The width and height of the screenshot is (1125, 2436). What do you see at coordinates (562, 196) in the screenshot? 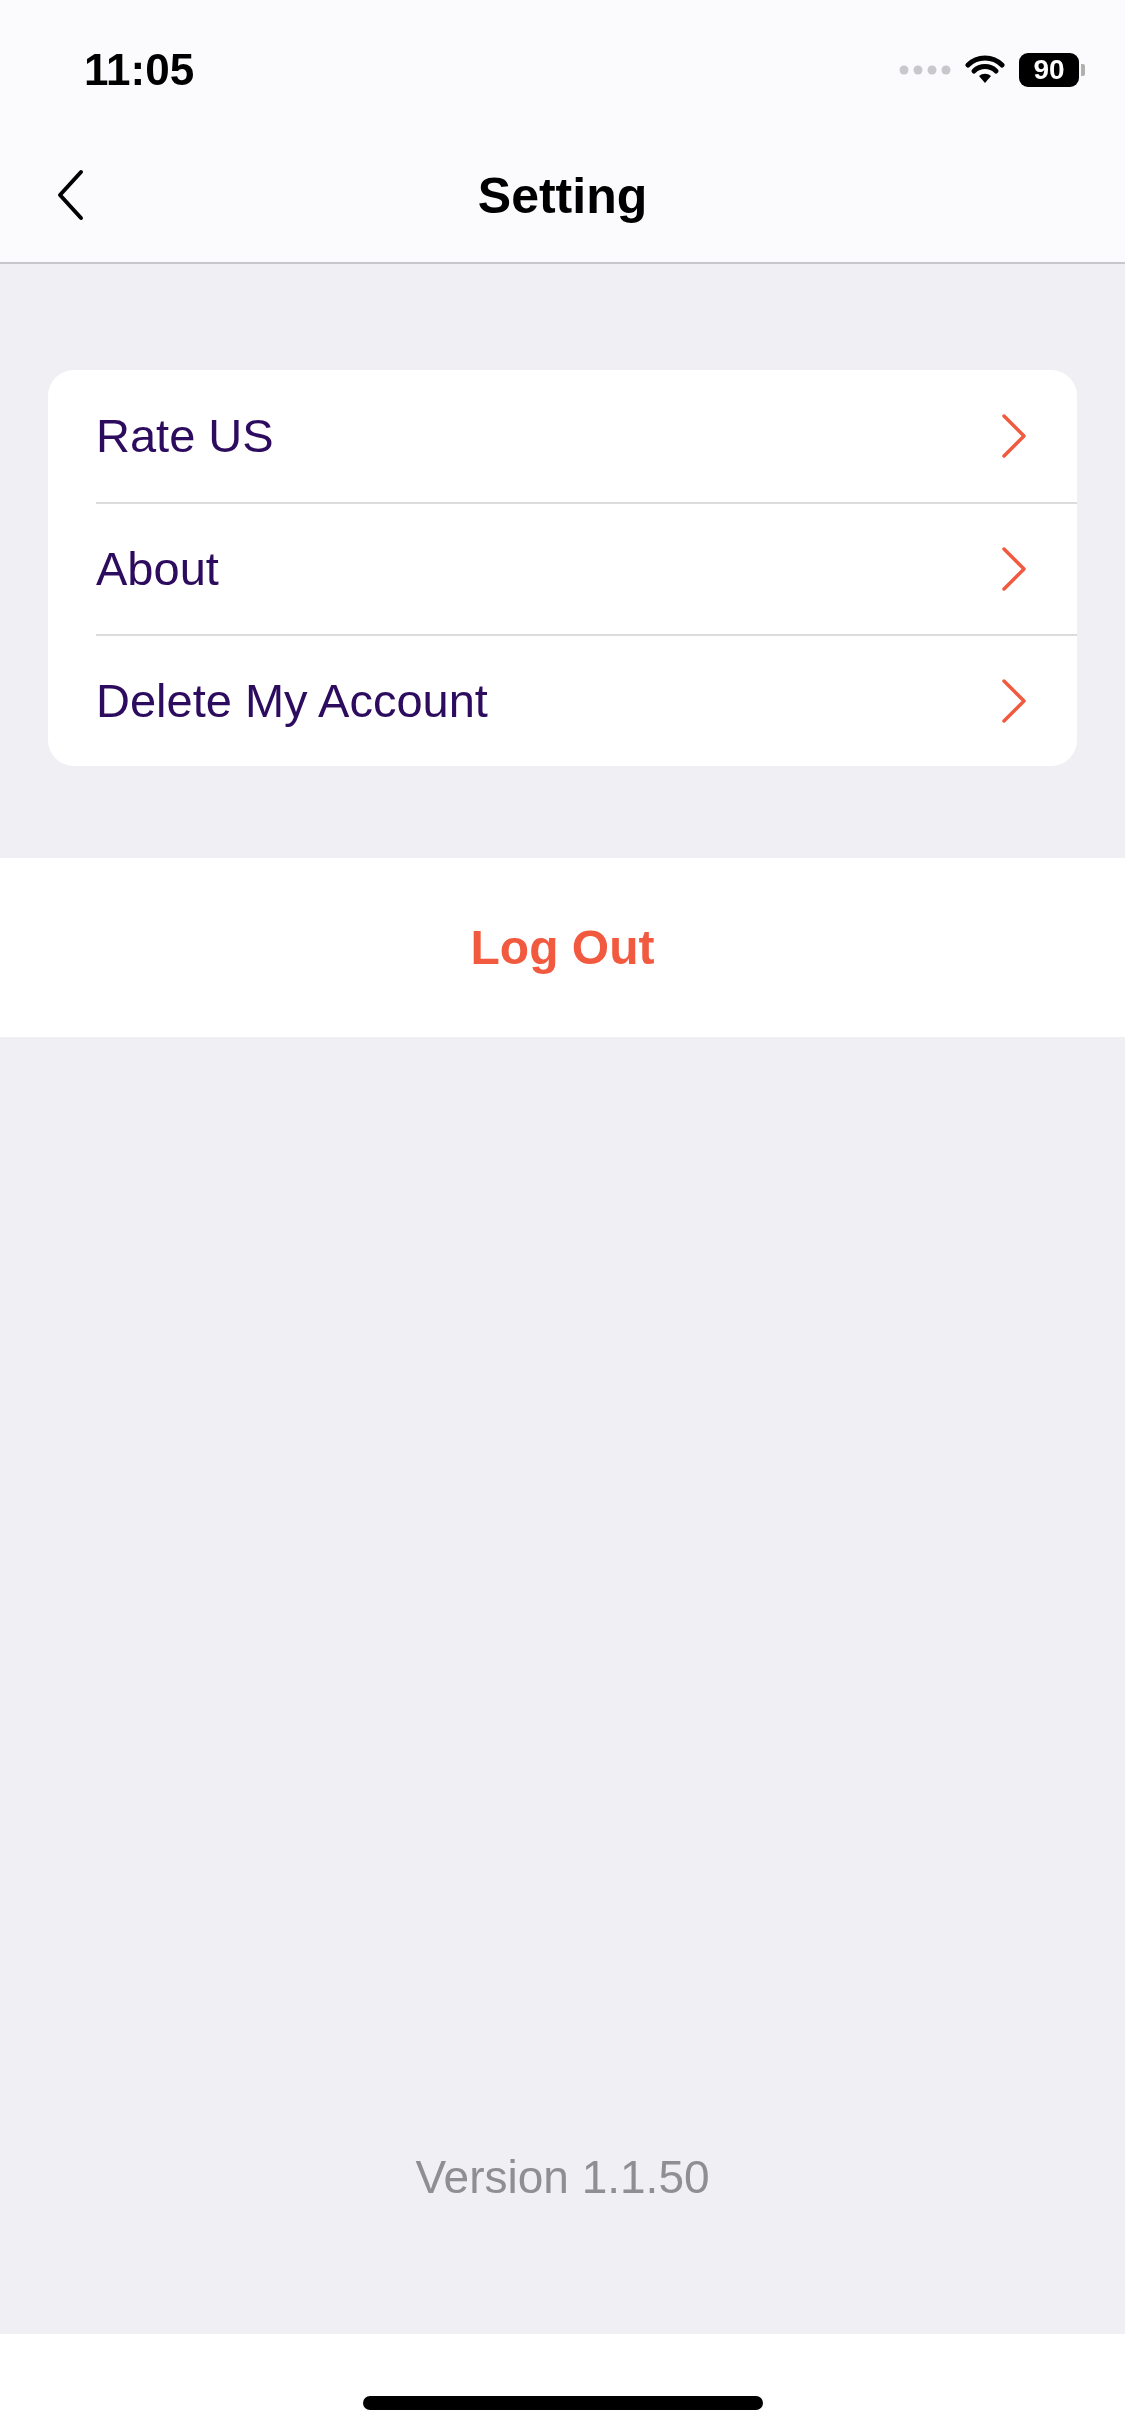
I see `page-title: Setting` at bounding box center [562, 196].